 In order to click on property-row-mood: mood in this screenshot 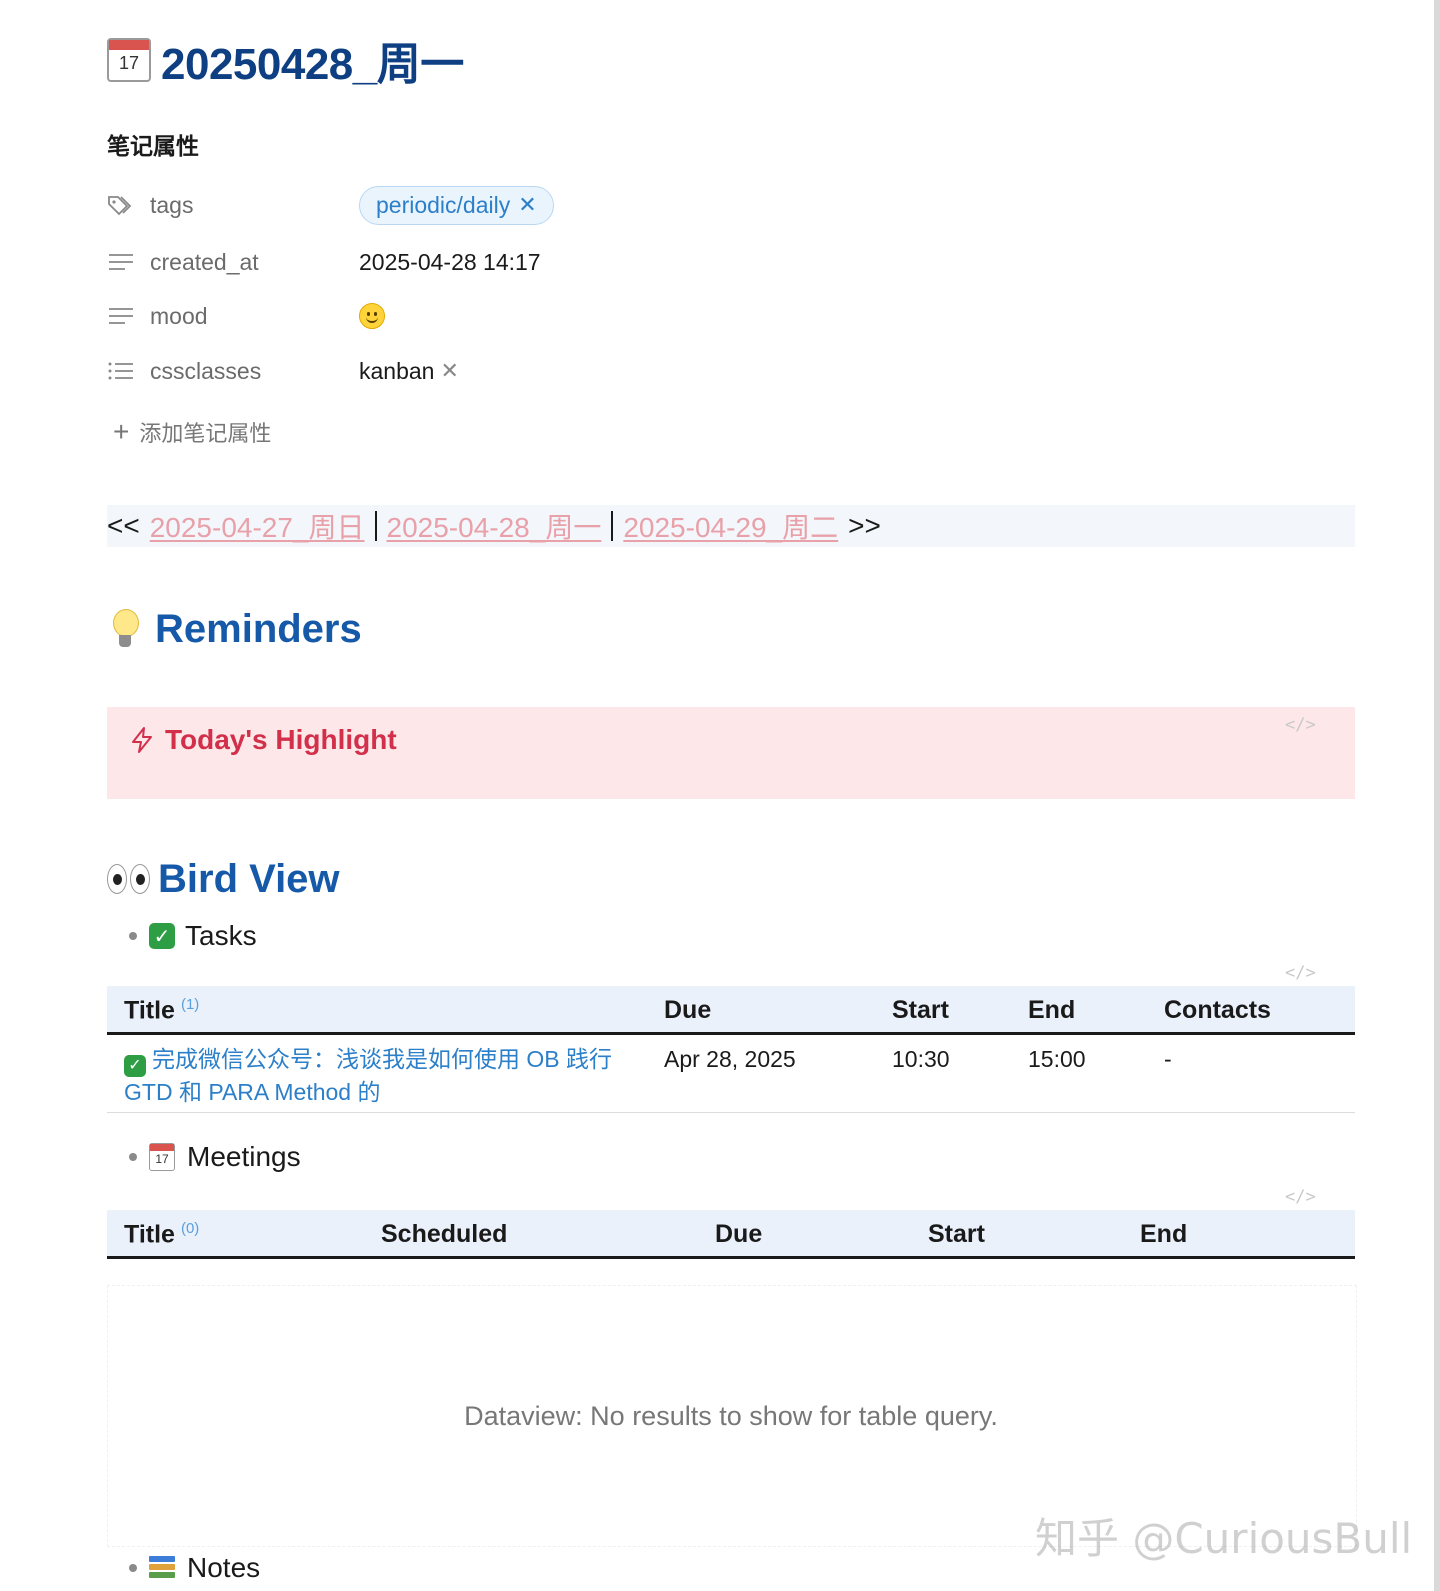, I will do `click(507, 316)`.